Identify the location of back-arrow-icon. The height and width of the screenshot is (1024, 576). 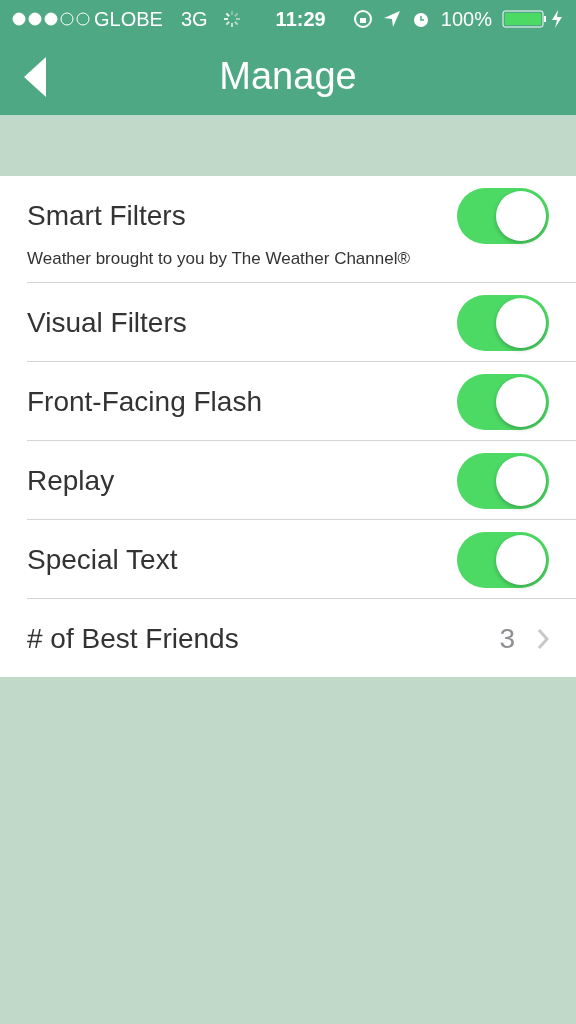
(35, 76).